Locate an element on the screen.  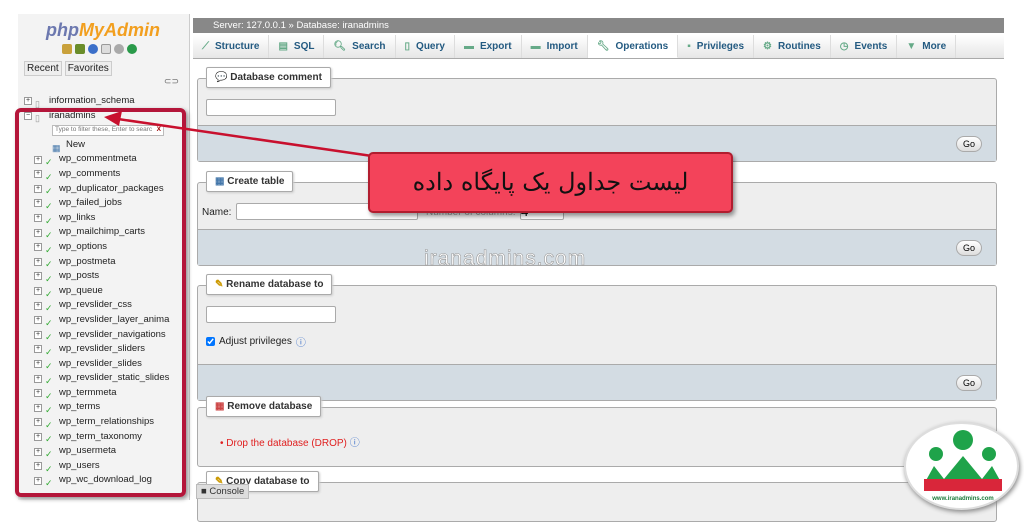
annotation-callout: لیست جداول یک پایگاه داده is located at coordinates (550, 182).